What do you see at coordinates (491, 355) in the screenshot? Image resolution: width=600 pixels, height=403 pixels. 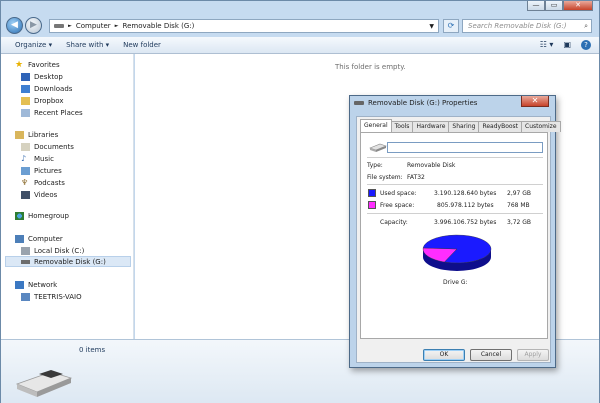 I see `cancel-button: Cancel` at bounding box center [491, 355].